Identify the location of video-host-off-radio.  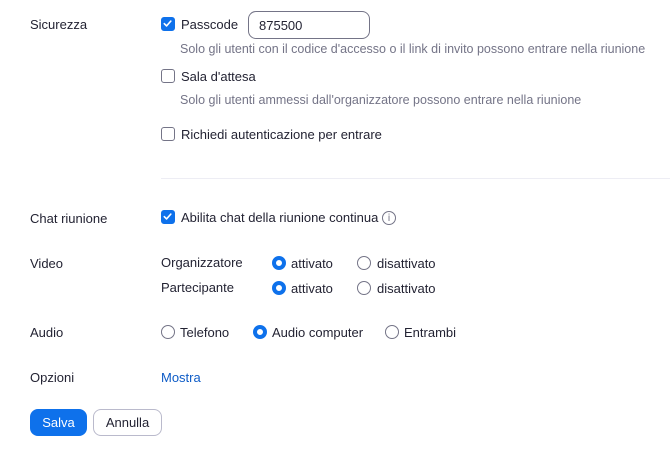
(364, 263).